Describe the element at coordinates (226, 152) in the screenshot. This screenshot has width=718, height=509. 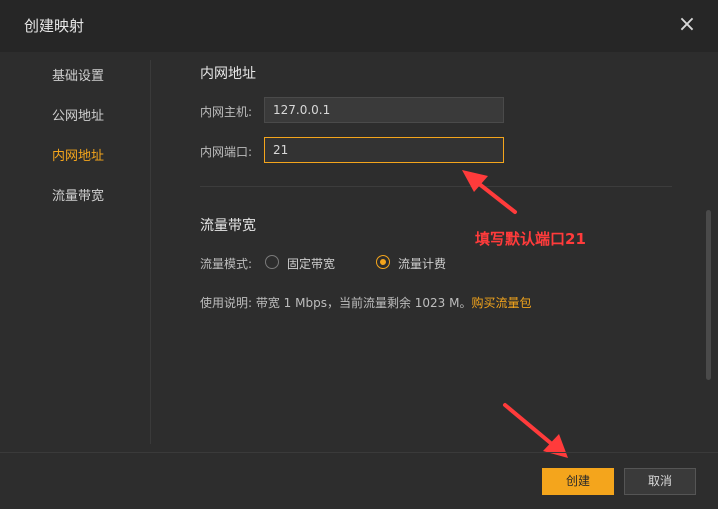
I see `intranet-port-label: 内网端口:` at that location.